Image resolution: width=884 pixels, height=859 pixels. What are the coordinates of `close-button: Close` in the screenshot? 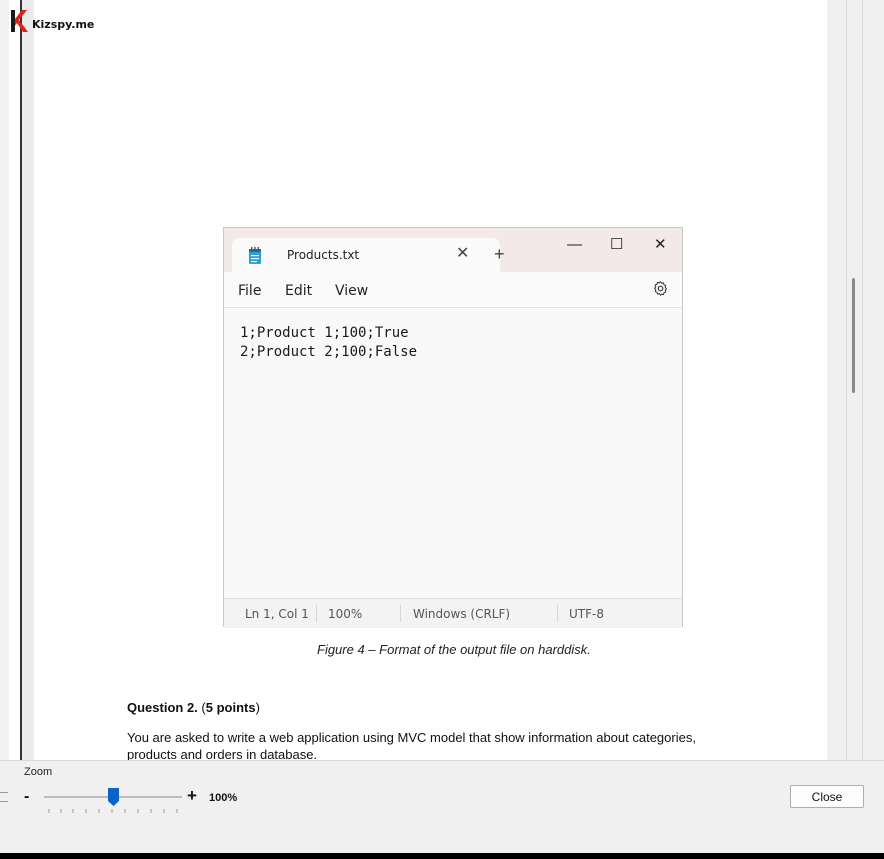 It's located at (827, 796).